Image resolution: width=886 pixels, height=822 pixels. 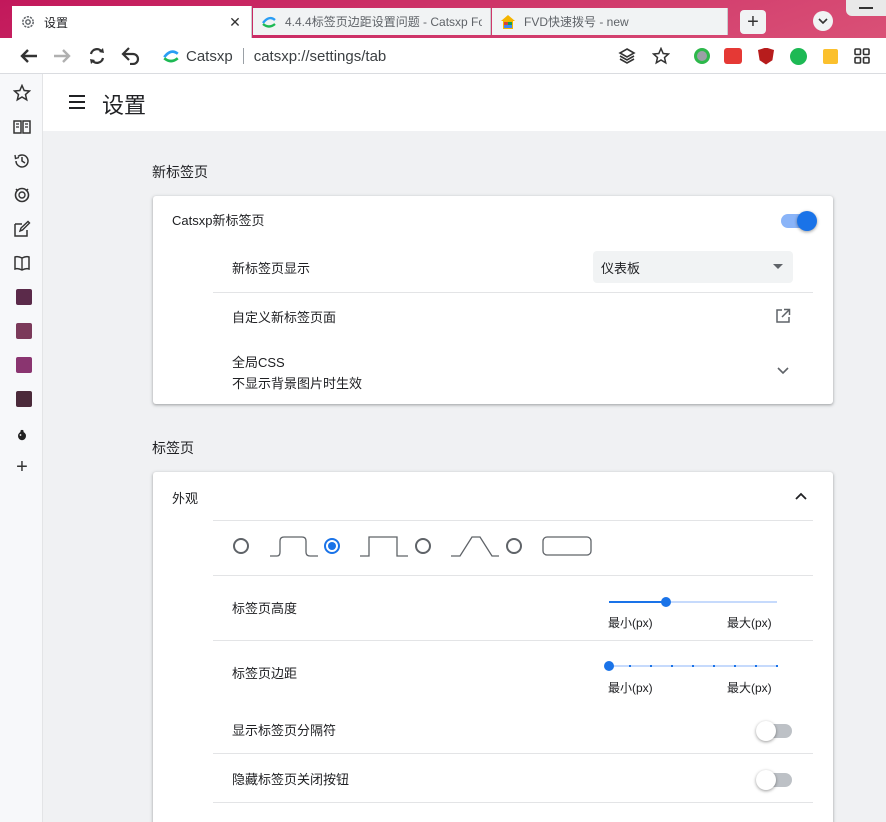 I want to click on chevron-up-icon, so click(x=801, y=496).